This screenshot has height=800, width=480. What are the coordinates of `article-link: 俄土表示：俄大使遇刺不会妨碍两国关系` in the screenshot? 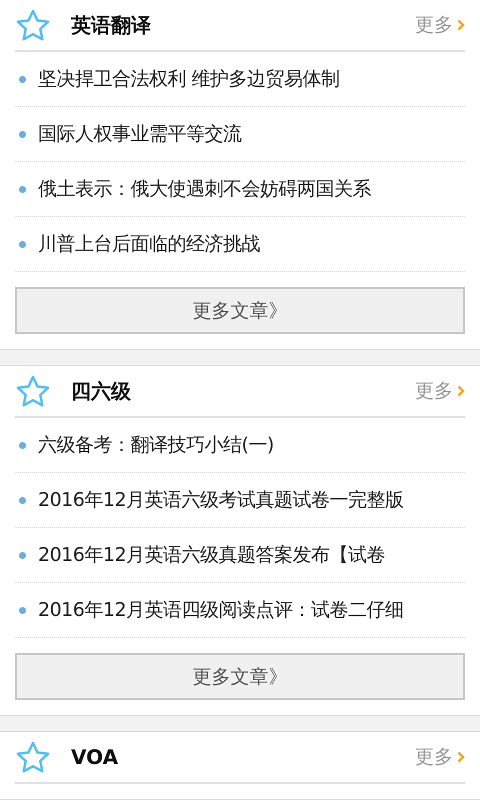 It's located at (204, 189).